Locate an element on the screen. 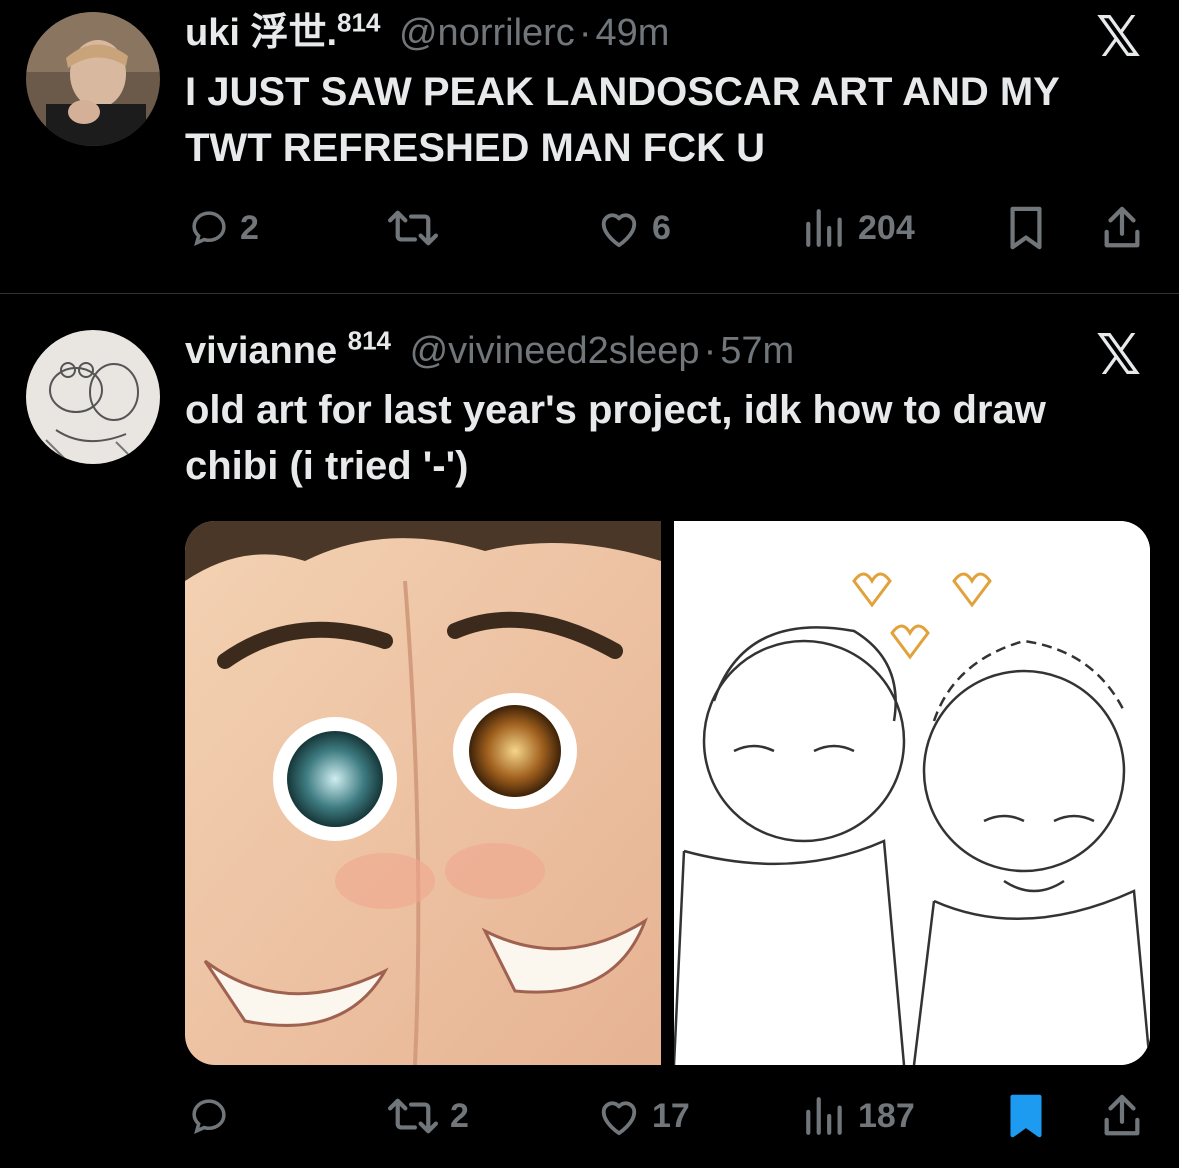 This screenshot has height=1168, width=1179. tweet-header: vivianne 814 @vivineed2sleep · 57m is located at coordinates (489, 349).